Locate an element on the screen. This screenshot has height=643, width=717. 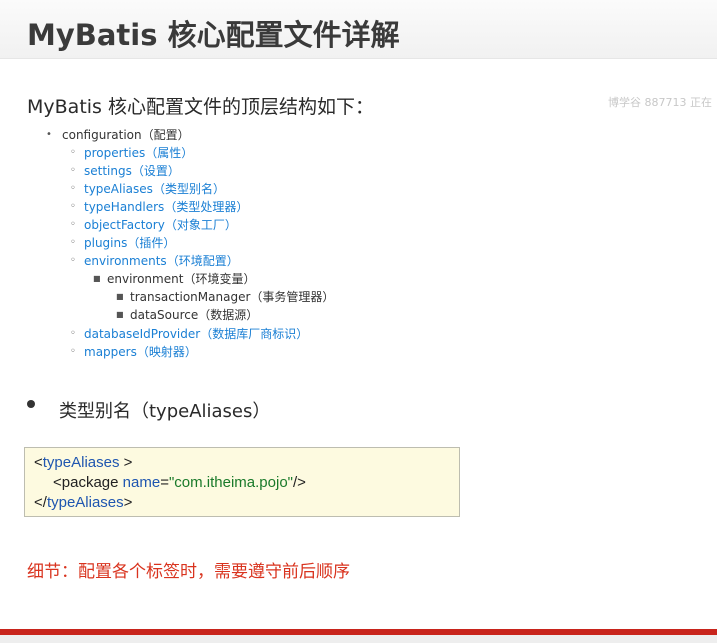
tree-item-configuration: configuration（配置） is located at coordinates (126, 135).